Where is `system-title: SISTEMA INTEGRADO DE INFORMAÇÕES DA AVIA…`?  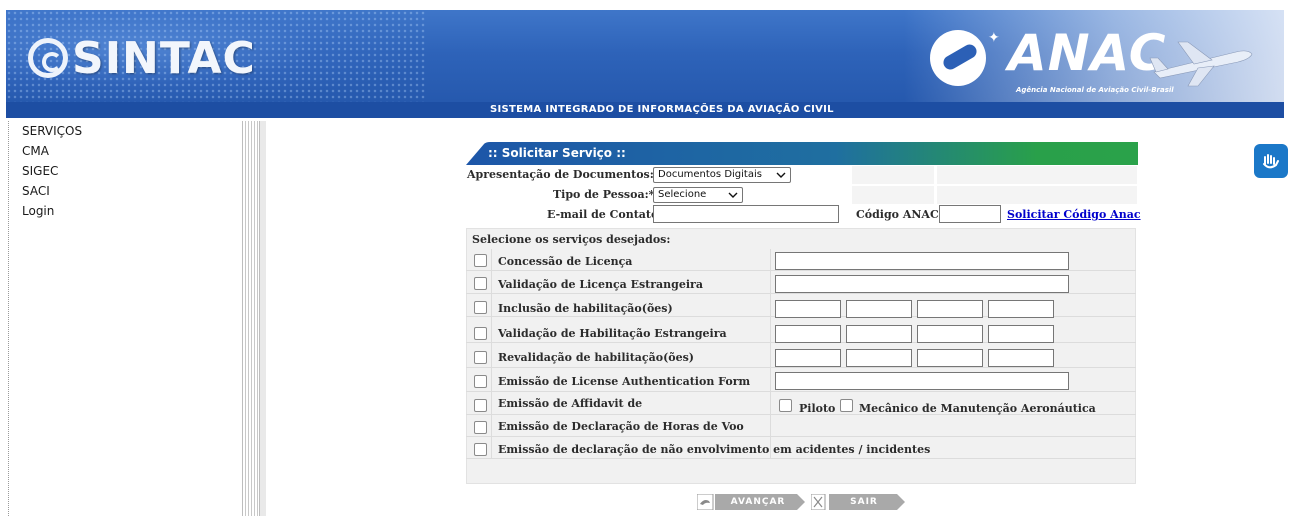
system-title: SISTEMA INTEGRADO DE INFORMAÇÕES DA AVIA… is located at coordinates (662, 109).